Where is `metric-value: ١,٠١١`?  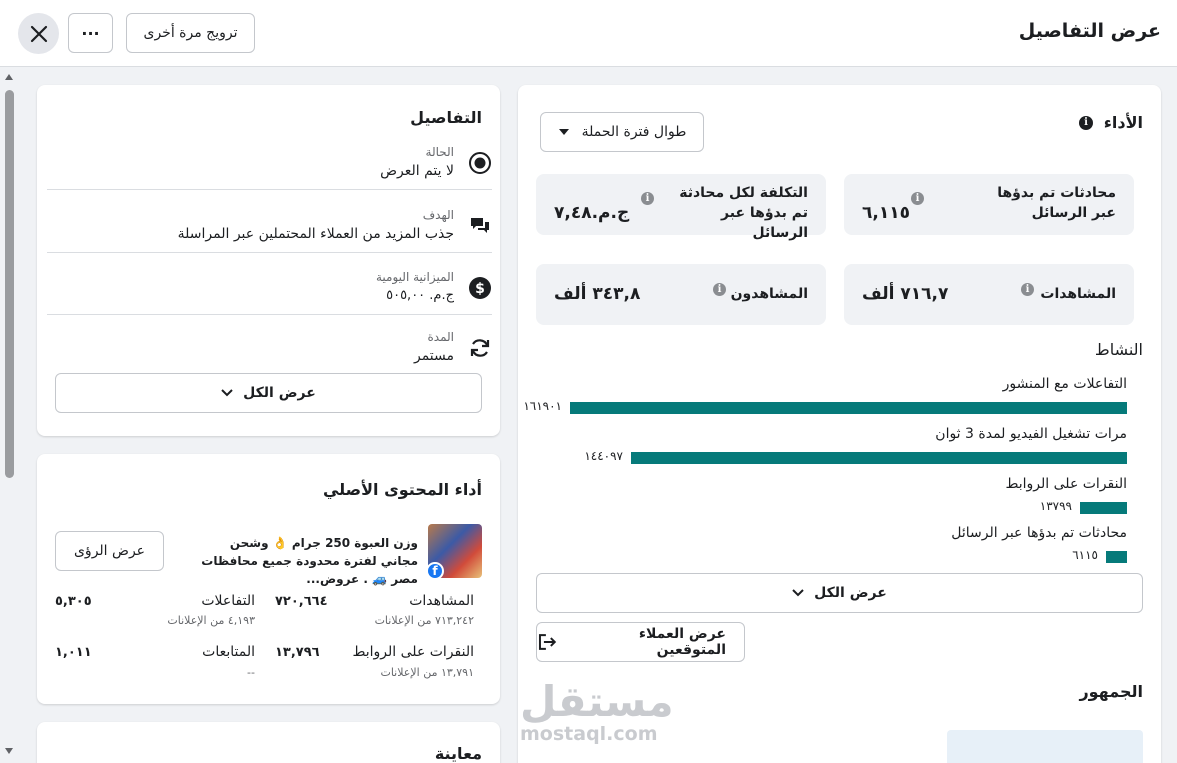
metric-value: ١,٠١١ is located at coordinates (73, 652).